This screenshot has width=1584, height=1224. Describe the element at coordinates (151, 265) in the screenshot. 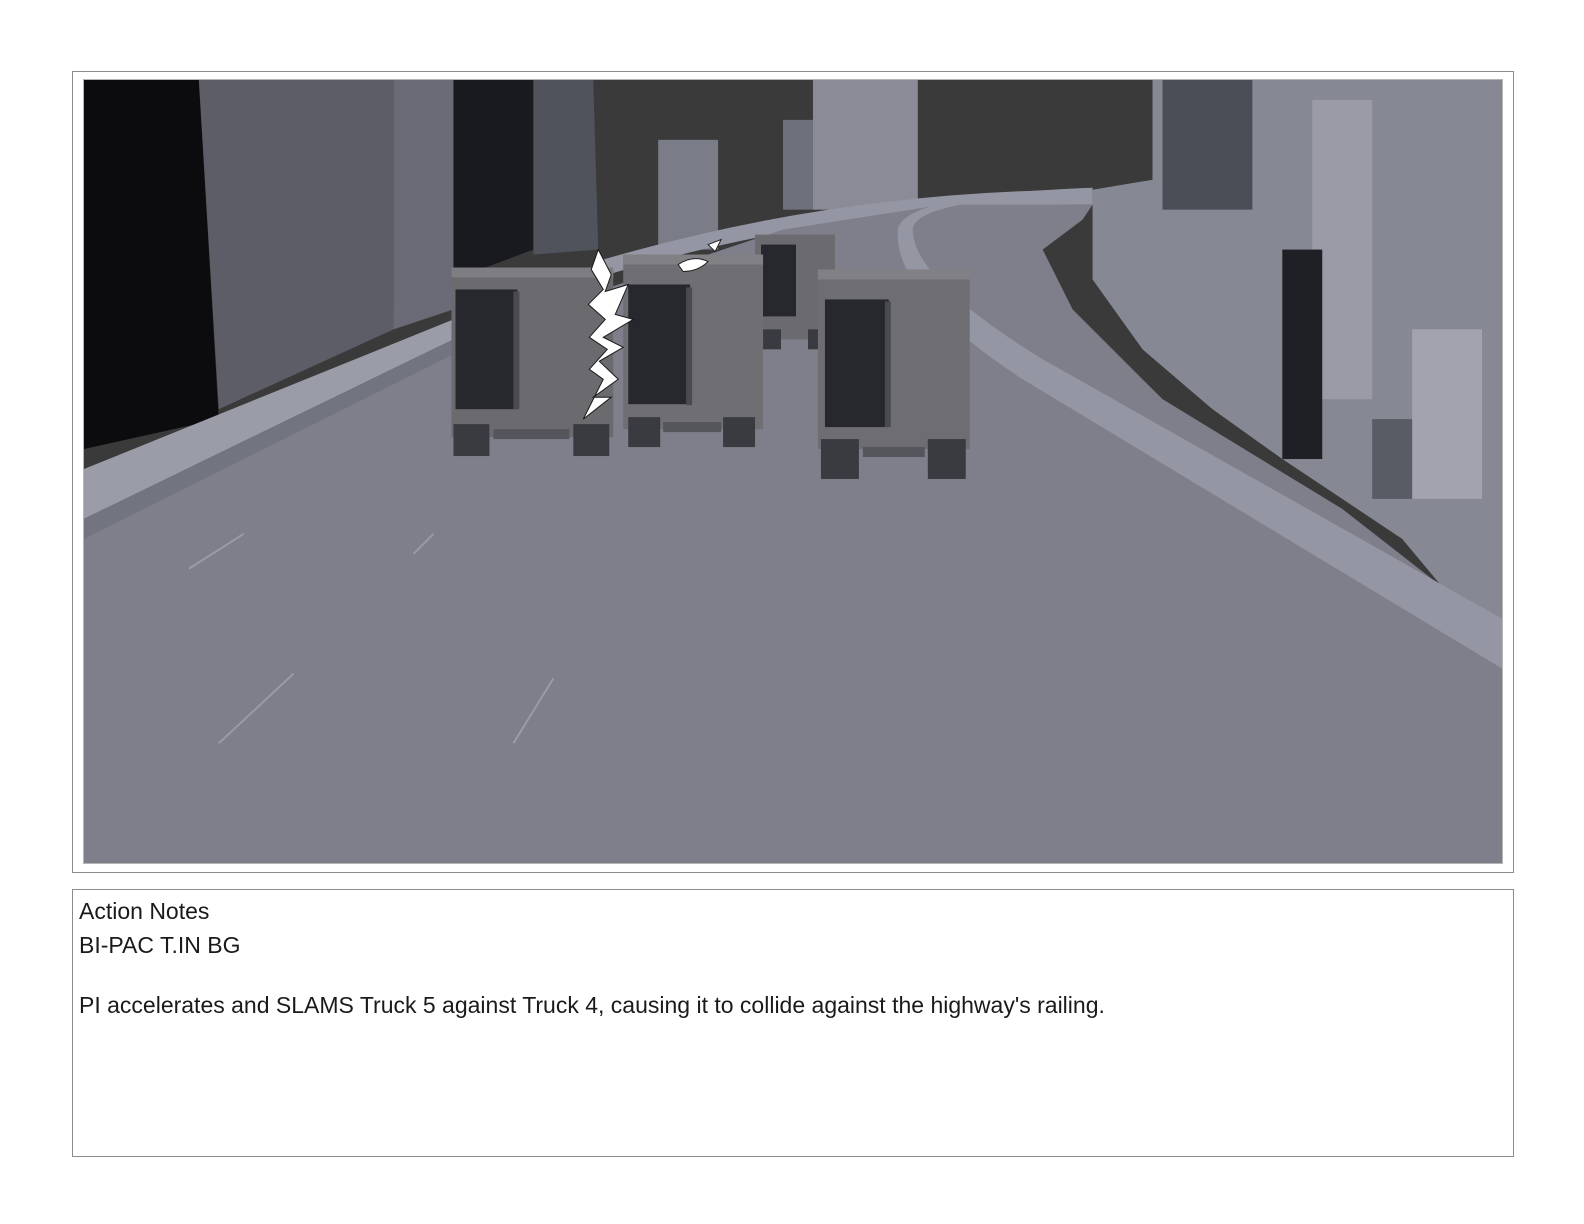

I see `left-dark-tower` at that location.